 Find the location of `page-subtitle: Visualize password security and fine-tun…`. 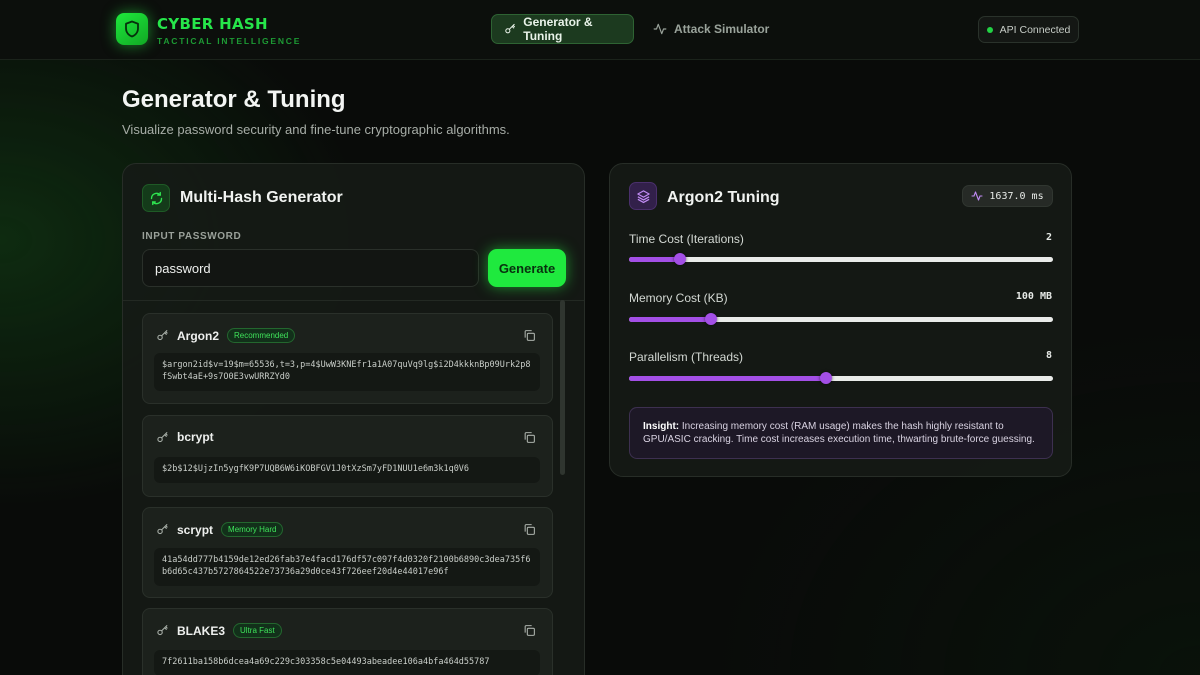

page-subtitle: Visualize password security and fine-tun… is located at coordinates (316, 129).